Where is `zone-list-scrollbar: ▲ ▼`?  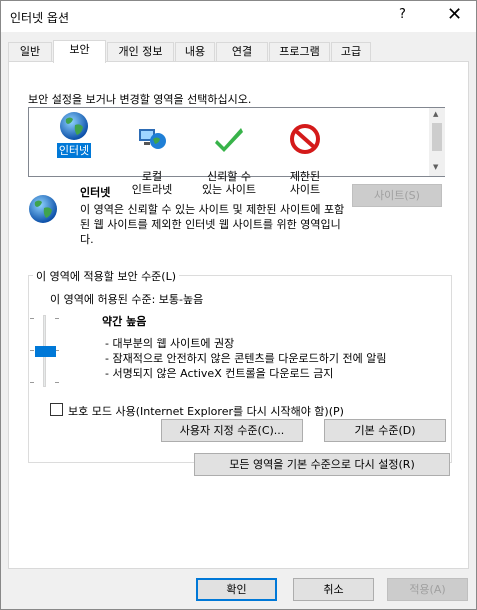
zone-list-scrollbar: ▲ ▼ is located at coordinates (437, 142).